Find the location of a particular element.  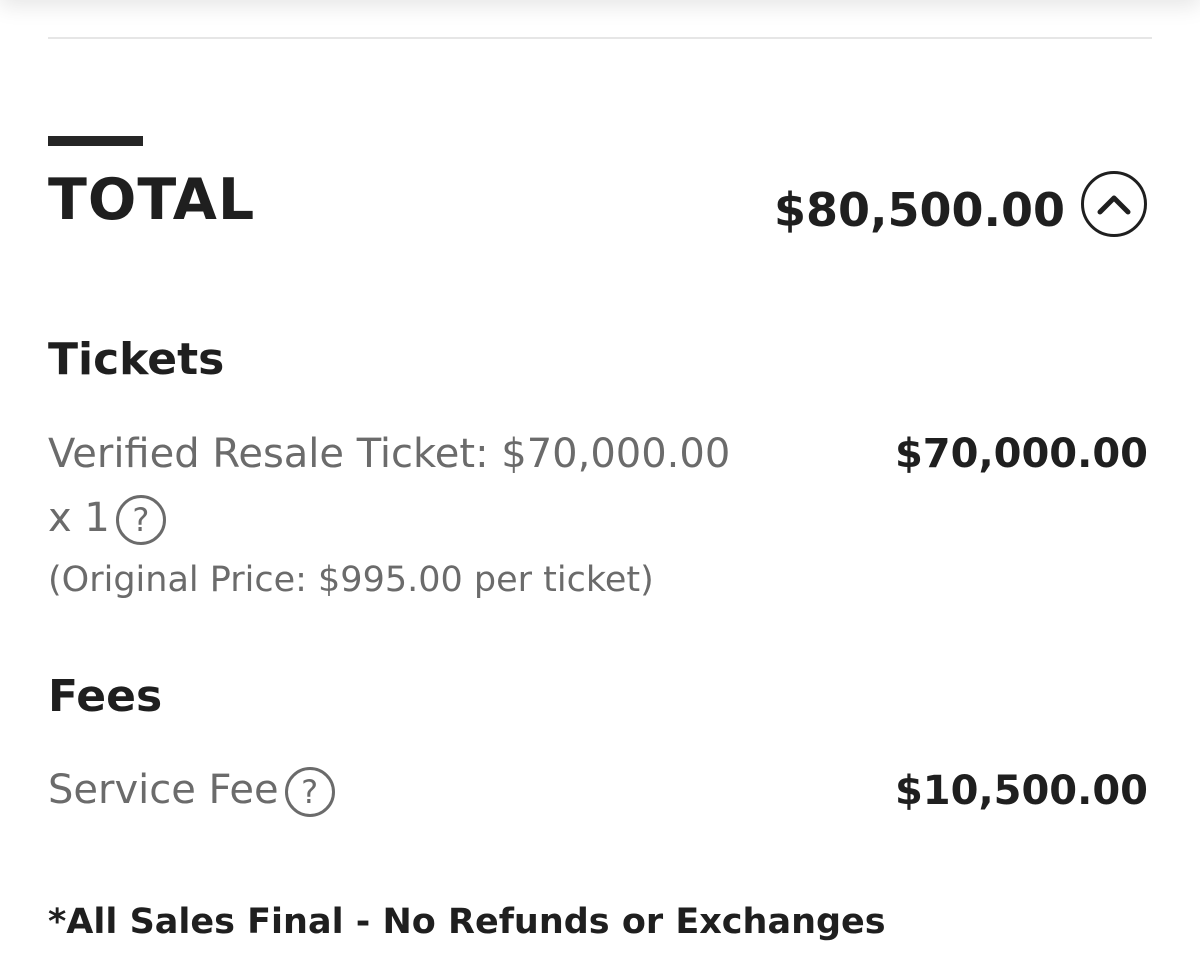

original-price-note: (Original Price: $995.00 per ticket) is located at coordinates (351, 580).